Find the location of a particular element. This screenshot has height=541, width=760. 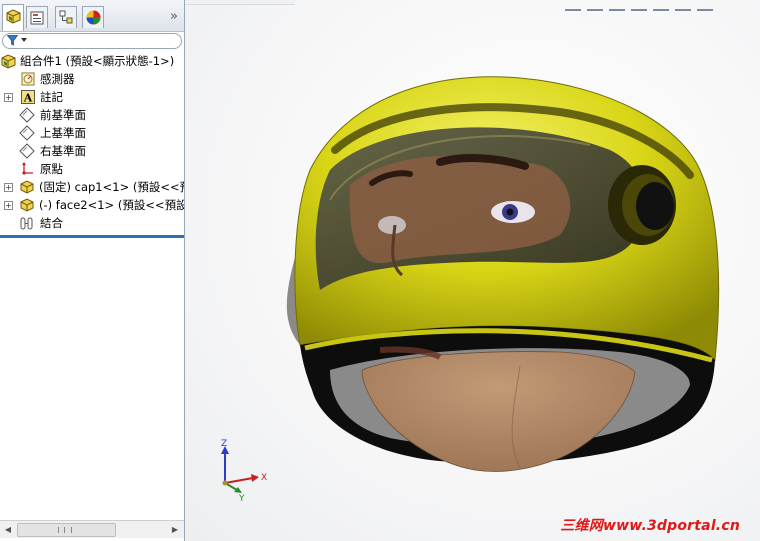

tree-item-label: 前基準面 is located at coordinates (63, 115).